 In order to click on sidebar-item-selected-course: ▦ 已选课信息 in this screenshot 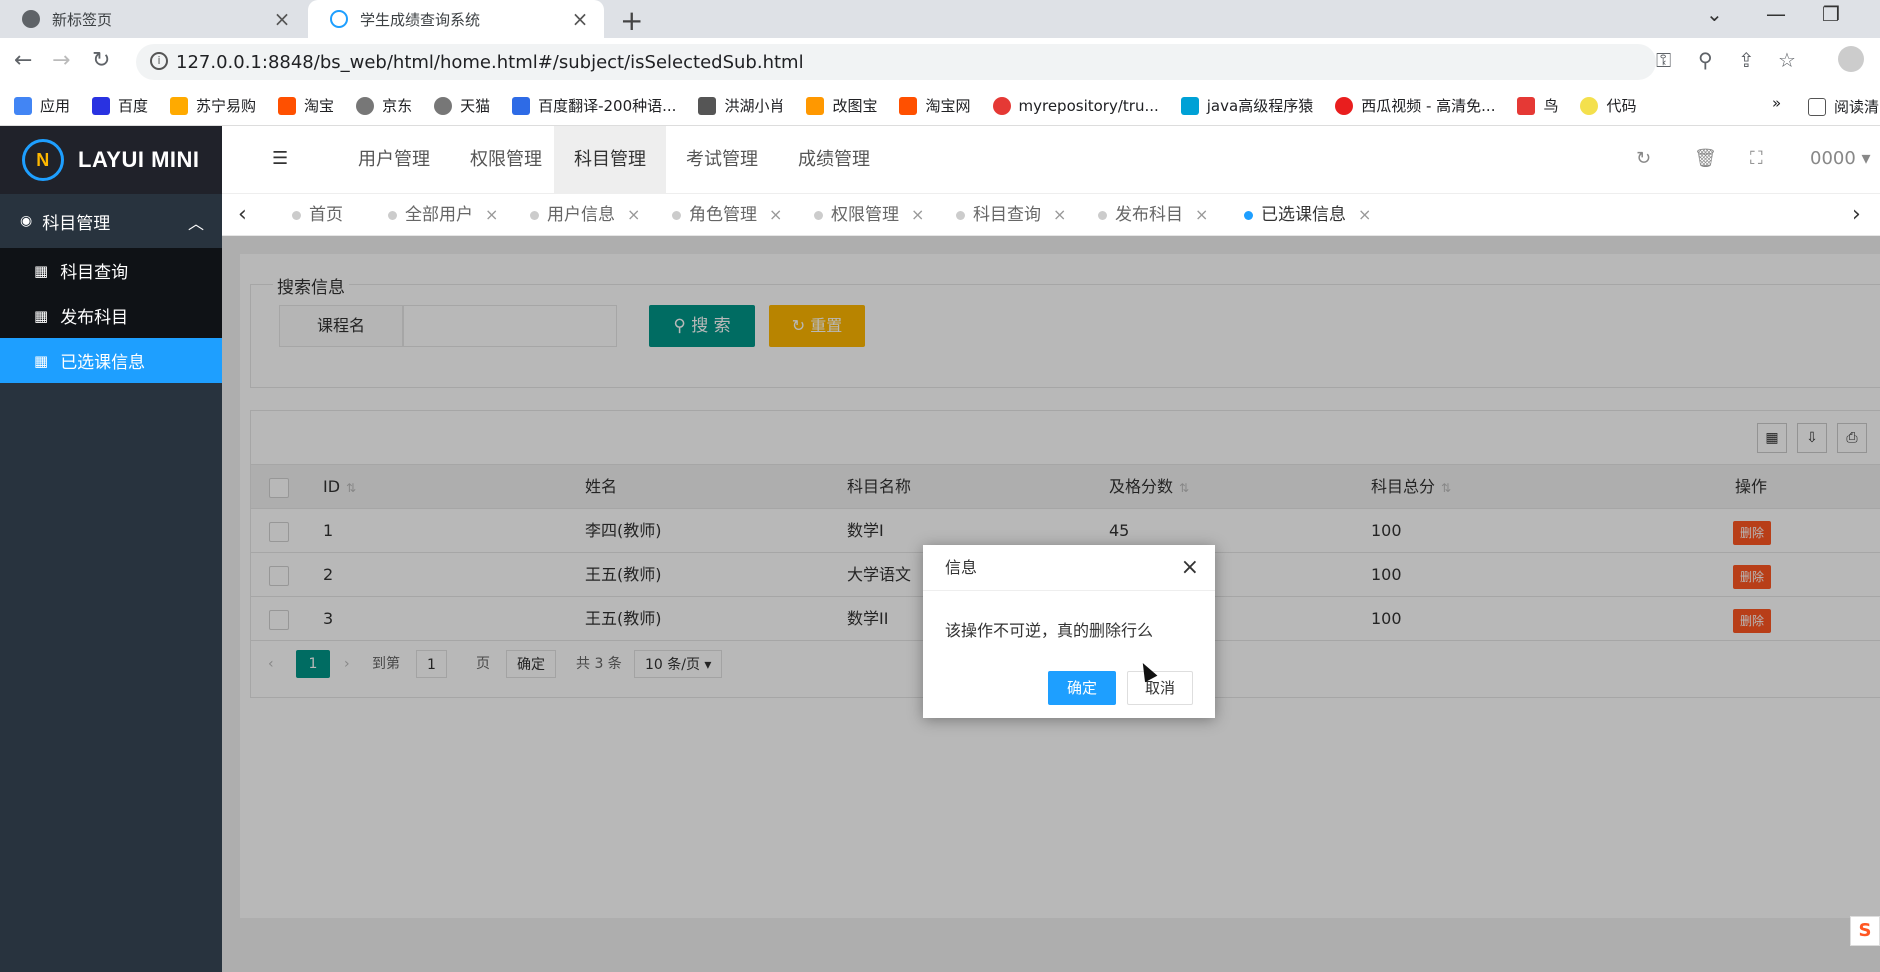, I will do `click(111, 360)`.